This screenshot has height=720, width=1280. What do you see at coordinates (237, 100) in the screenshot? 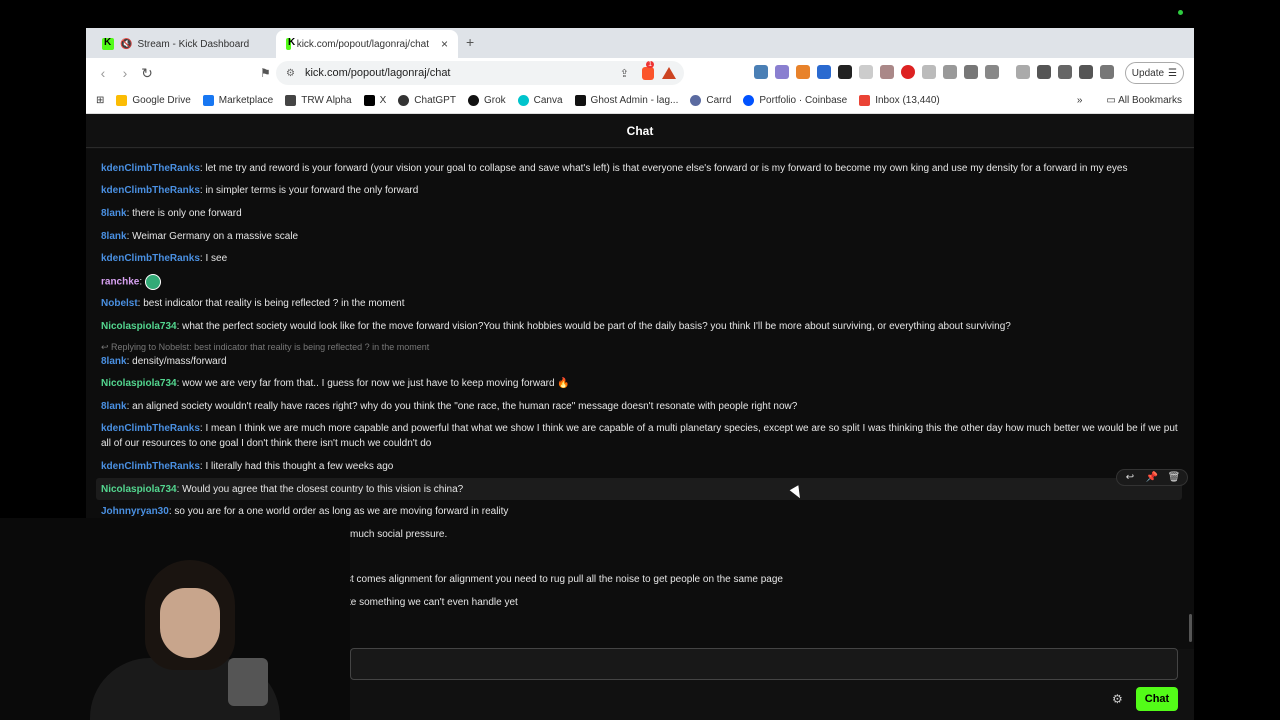
I see `bookmark-marketplace: Marketplace` at bounding box center [237, 100].